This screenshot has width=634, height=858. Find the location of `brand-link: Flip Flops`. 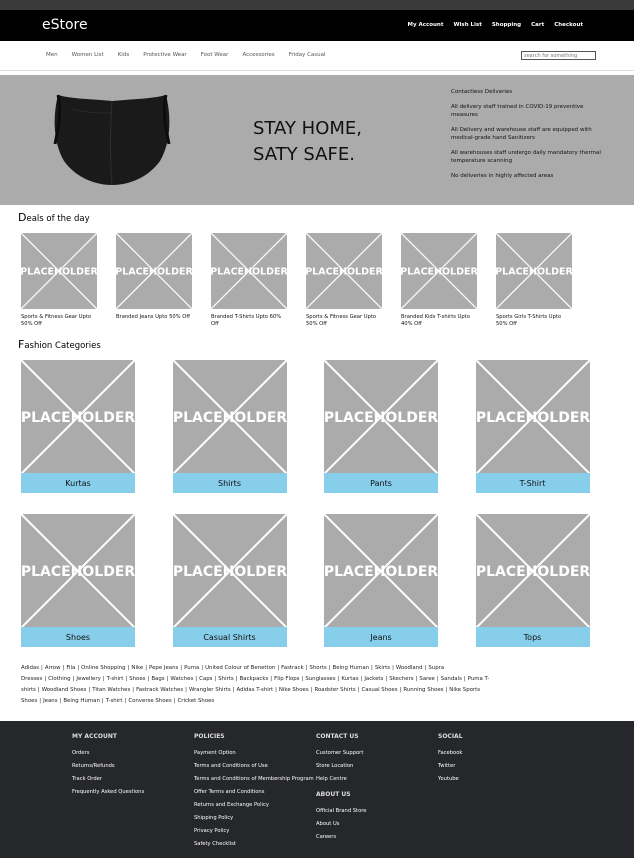

brand-link: Flip Flops is located at coordinates (286, 679).